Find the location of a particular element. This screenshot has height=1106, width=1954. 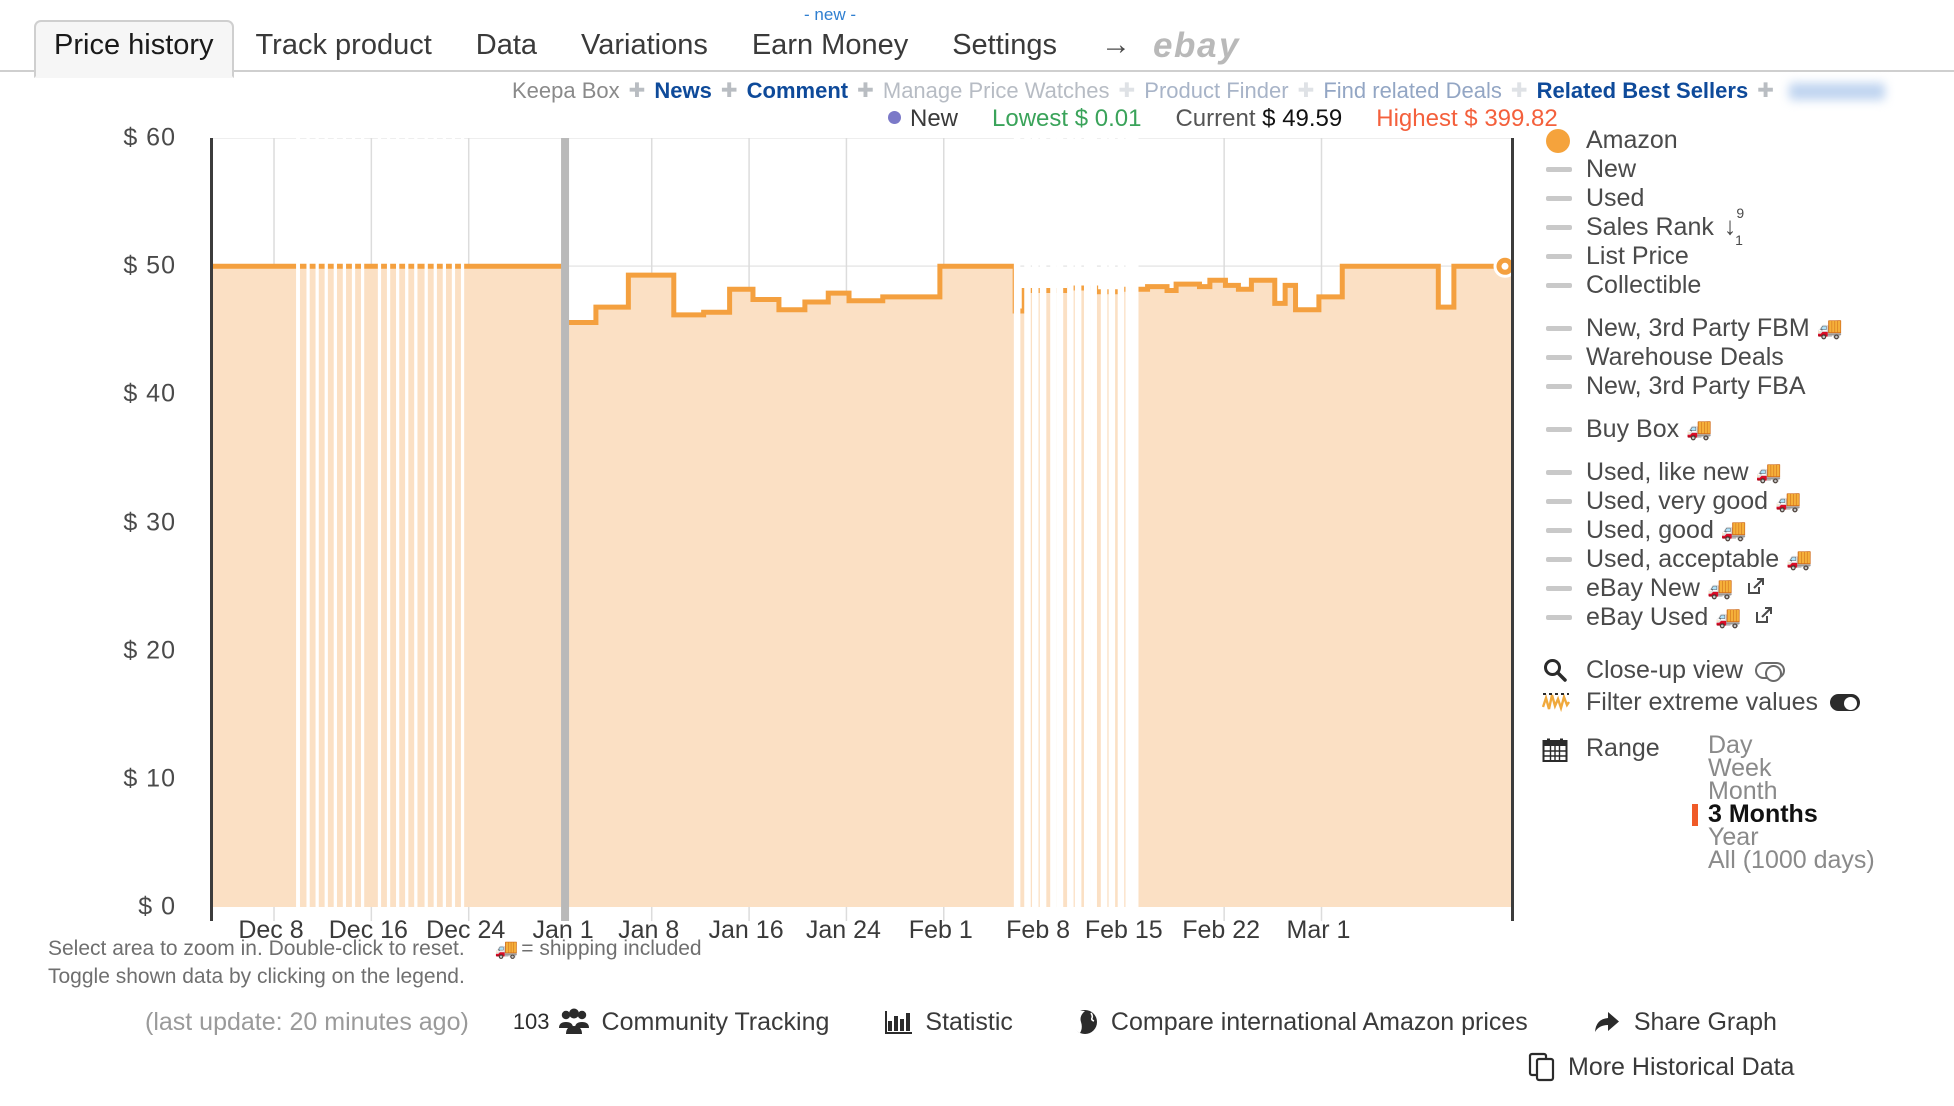

legend-item-label: Warehouse Deals is located at coordinates (1685, 357).